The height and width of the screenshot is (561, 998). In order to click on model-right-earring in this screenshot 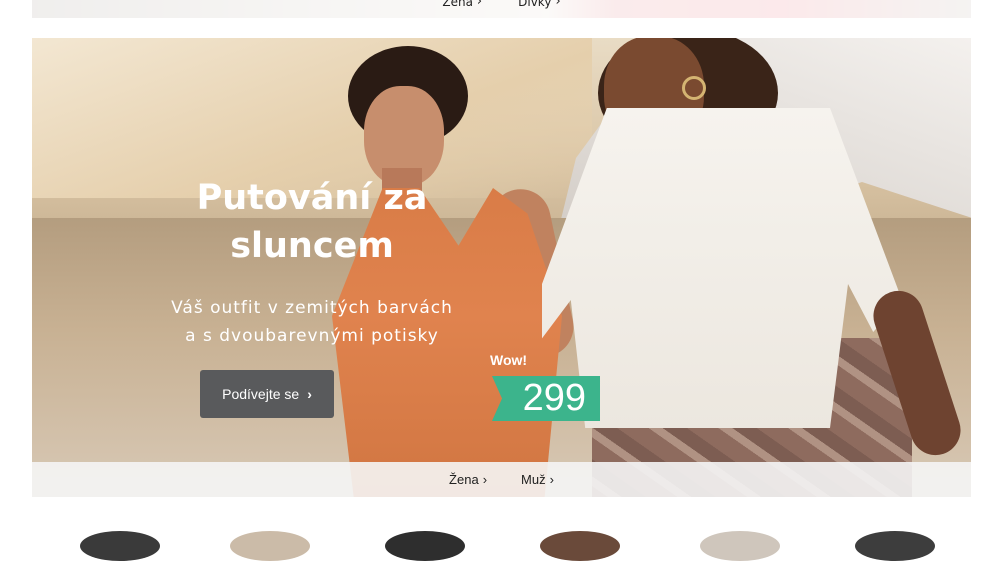, I will do `click(694, 88)`.